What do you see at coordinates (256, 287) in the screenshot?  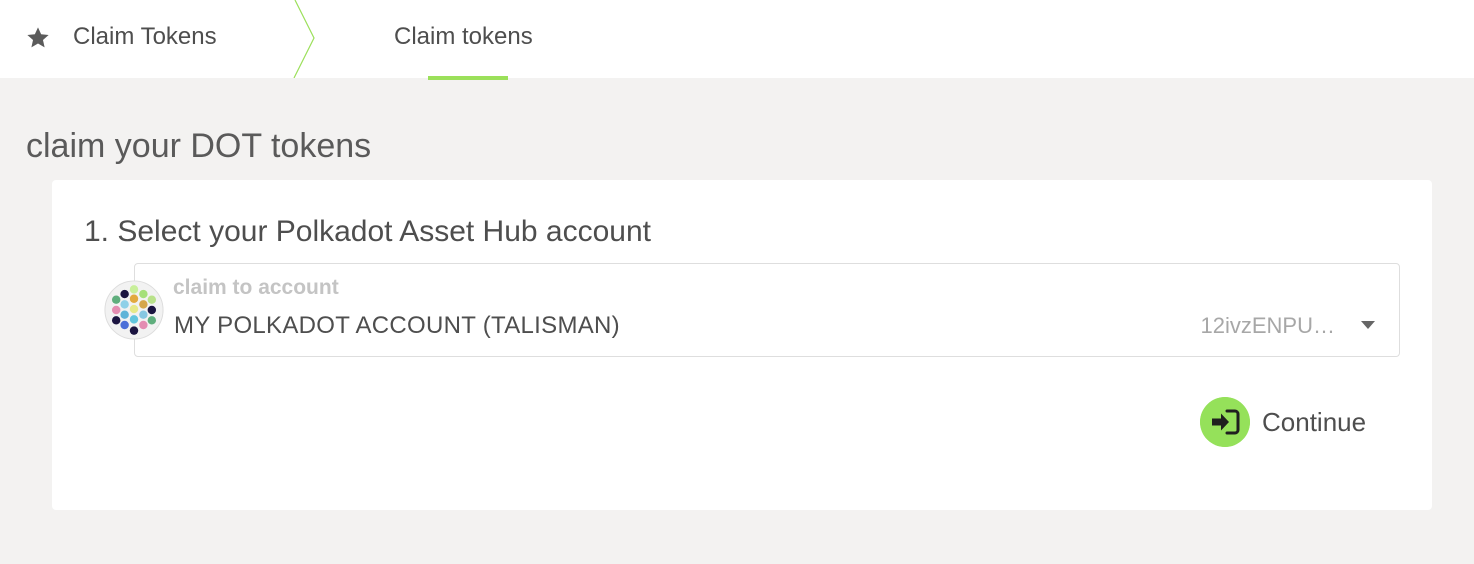 I see `dropdown-label: claim to account` at bounding box center [256, 287].